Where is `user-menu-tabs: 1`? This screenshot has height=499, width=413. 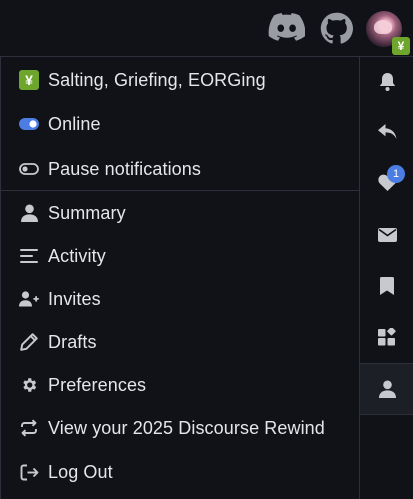
user-menu-tabs: 1 is located at coordinates (386, 278).